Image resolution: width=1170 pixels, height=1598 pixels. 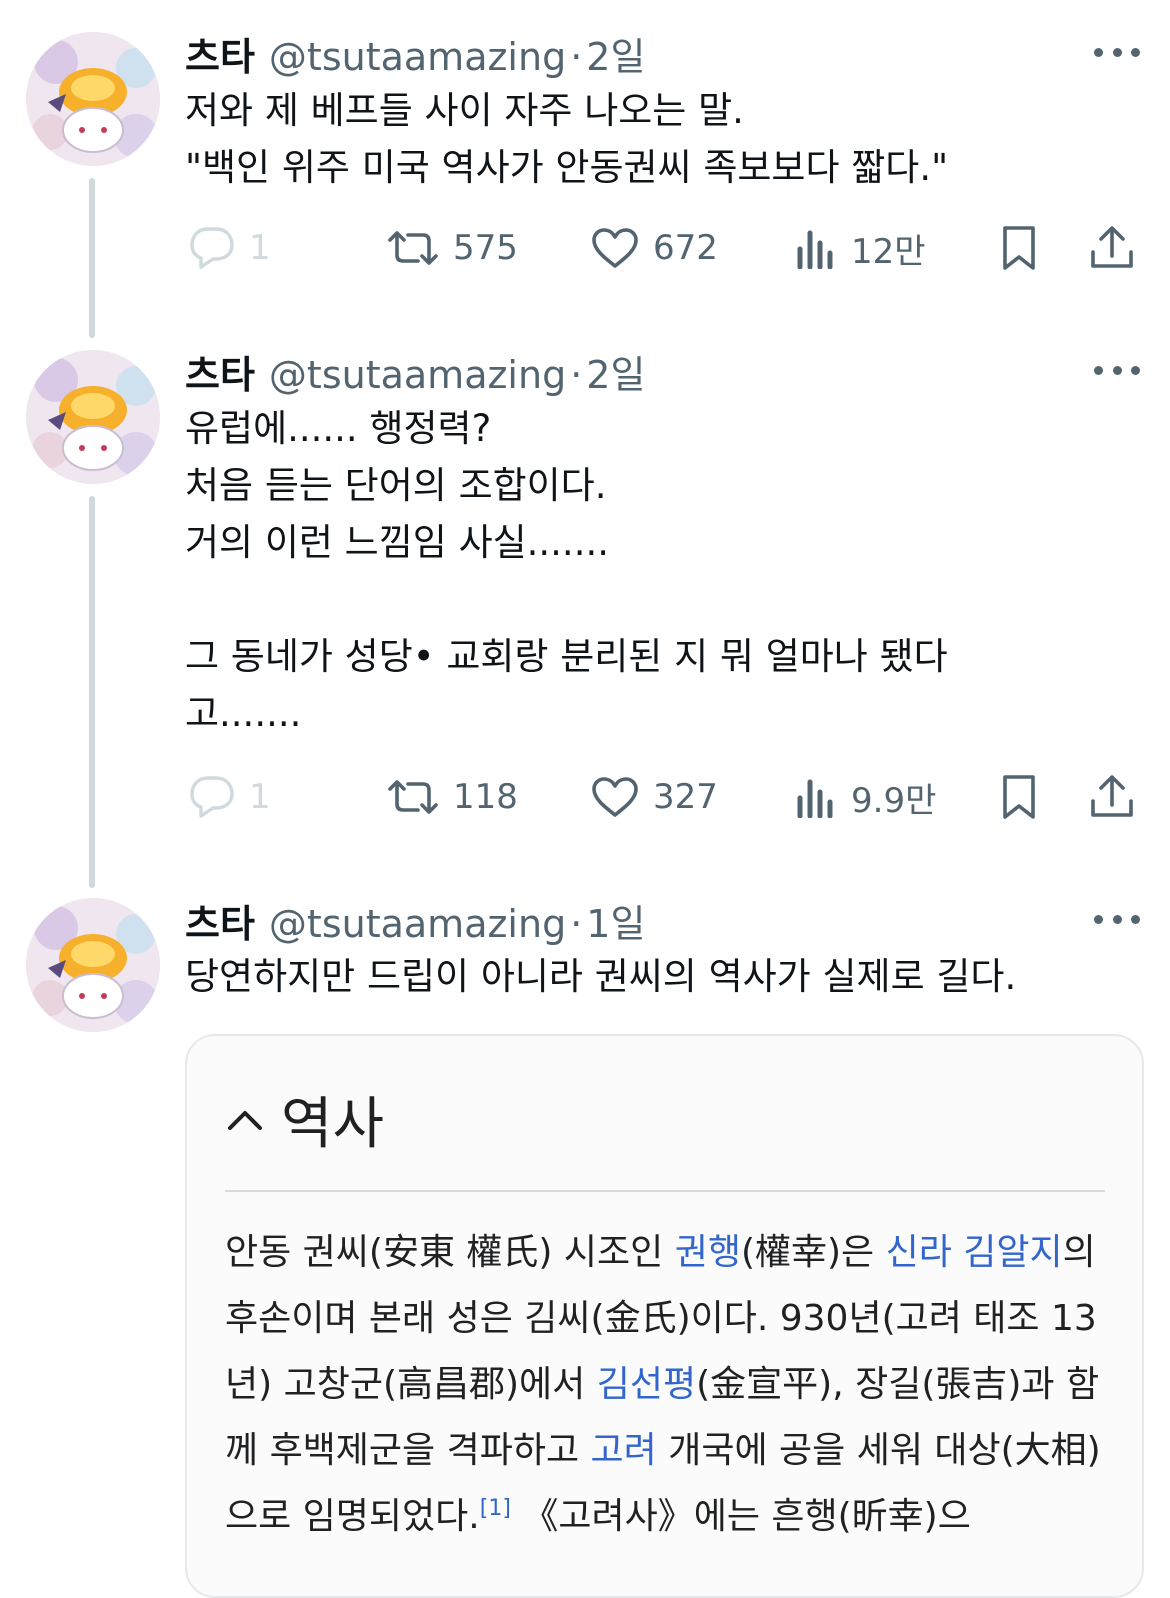 I want to click on like-button: 672, so click(x=654, y=248).